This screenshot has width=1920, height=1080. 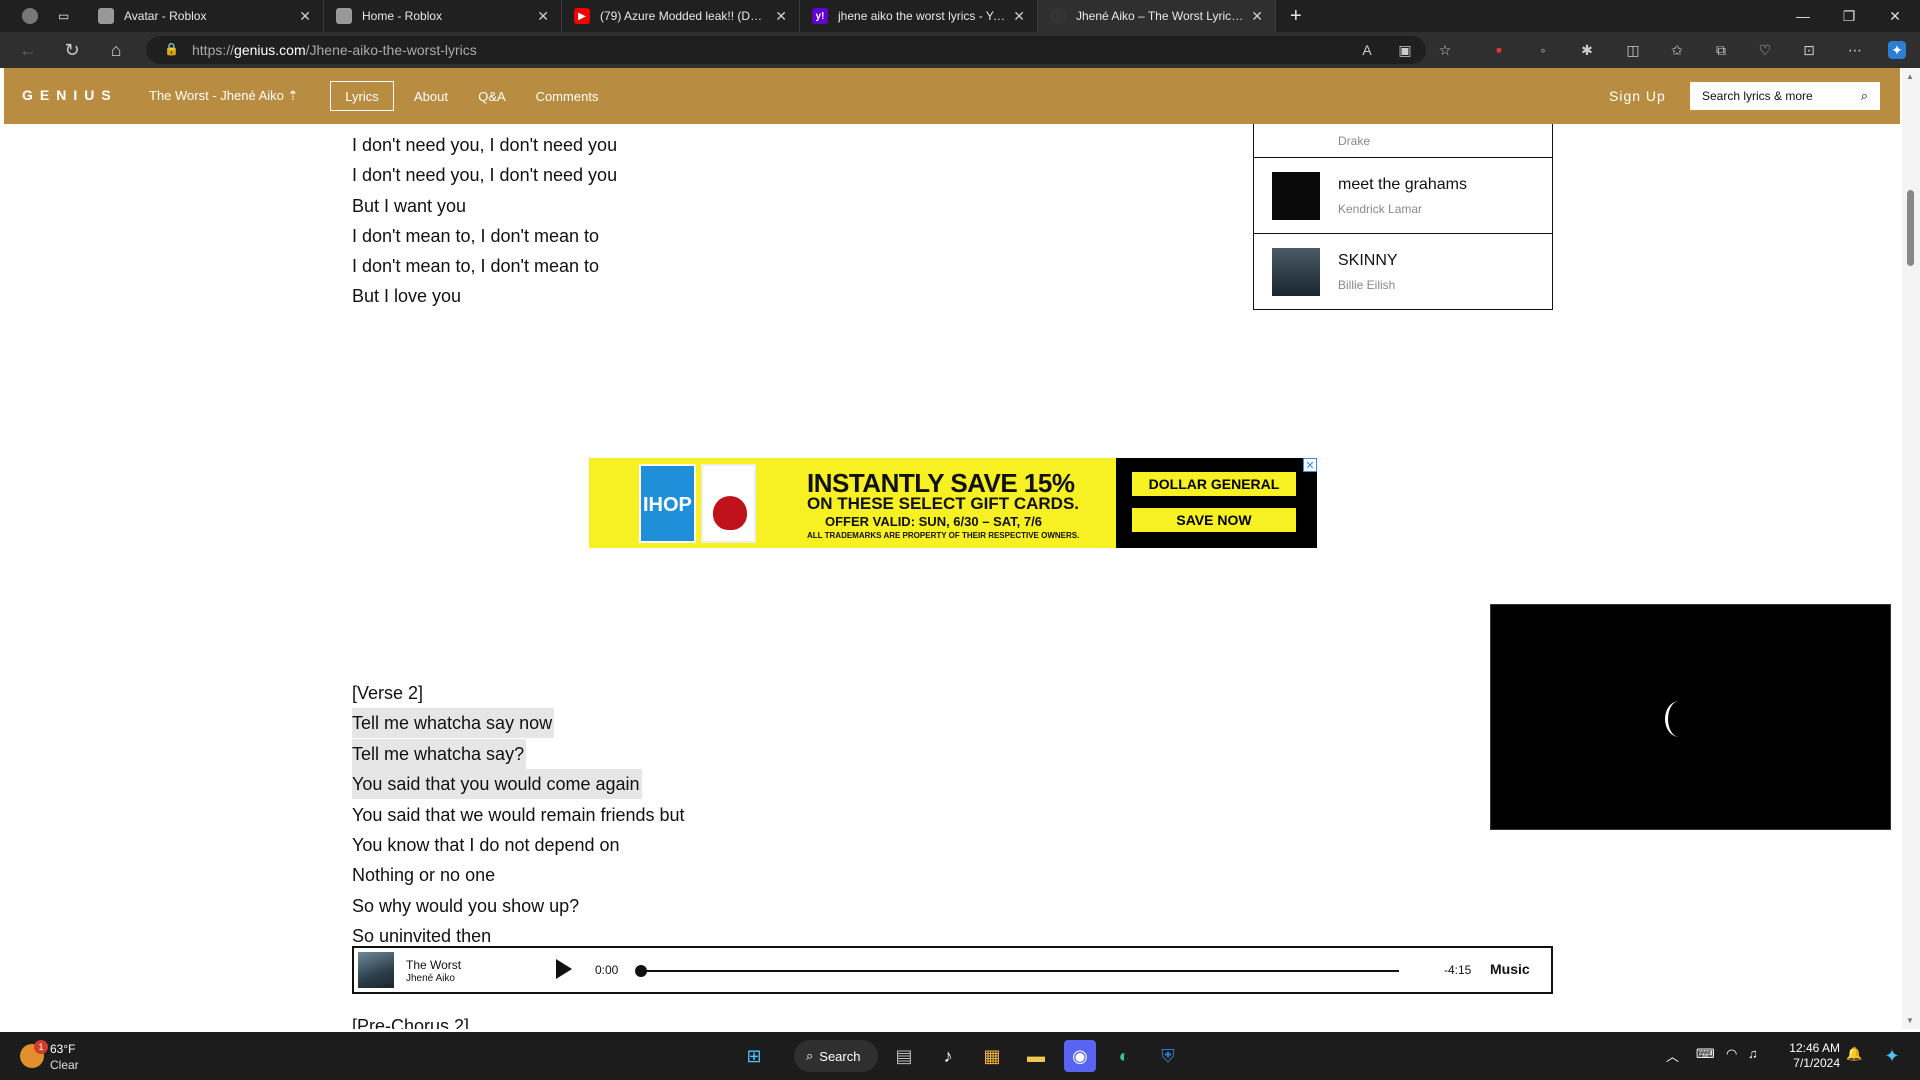 I want to click on genius-logo: GENIUS, so click(x=70, y=95).